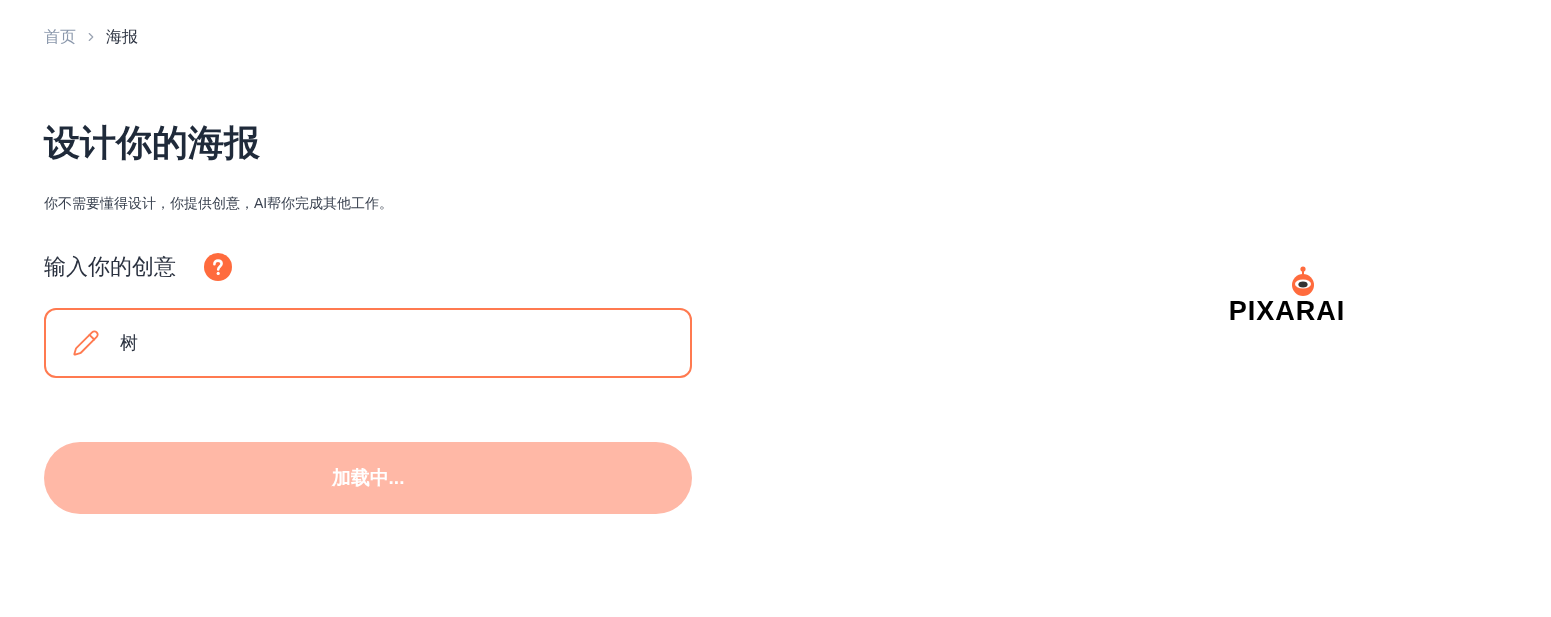 This screenshot has height=617, width=1551. Describe the element at coordinates (60, 37) in the screenshot. I see `breadcrumb-link: 首页` at that location.